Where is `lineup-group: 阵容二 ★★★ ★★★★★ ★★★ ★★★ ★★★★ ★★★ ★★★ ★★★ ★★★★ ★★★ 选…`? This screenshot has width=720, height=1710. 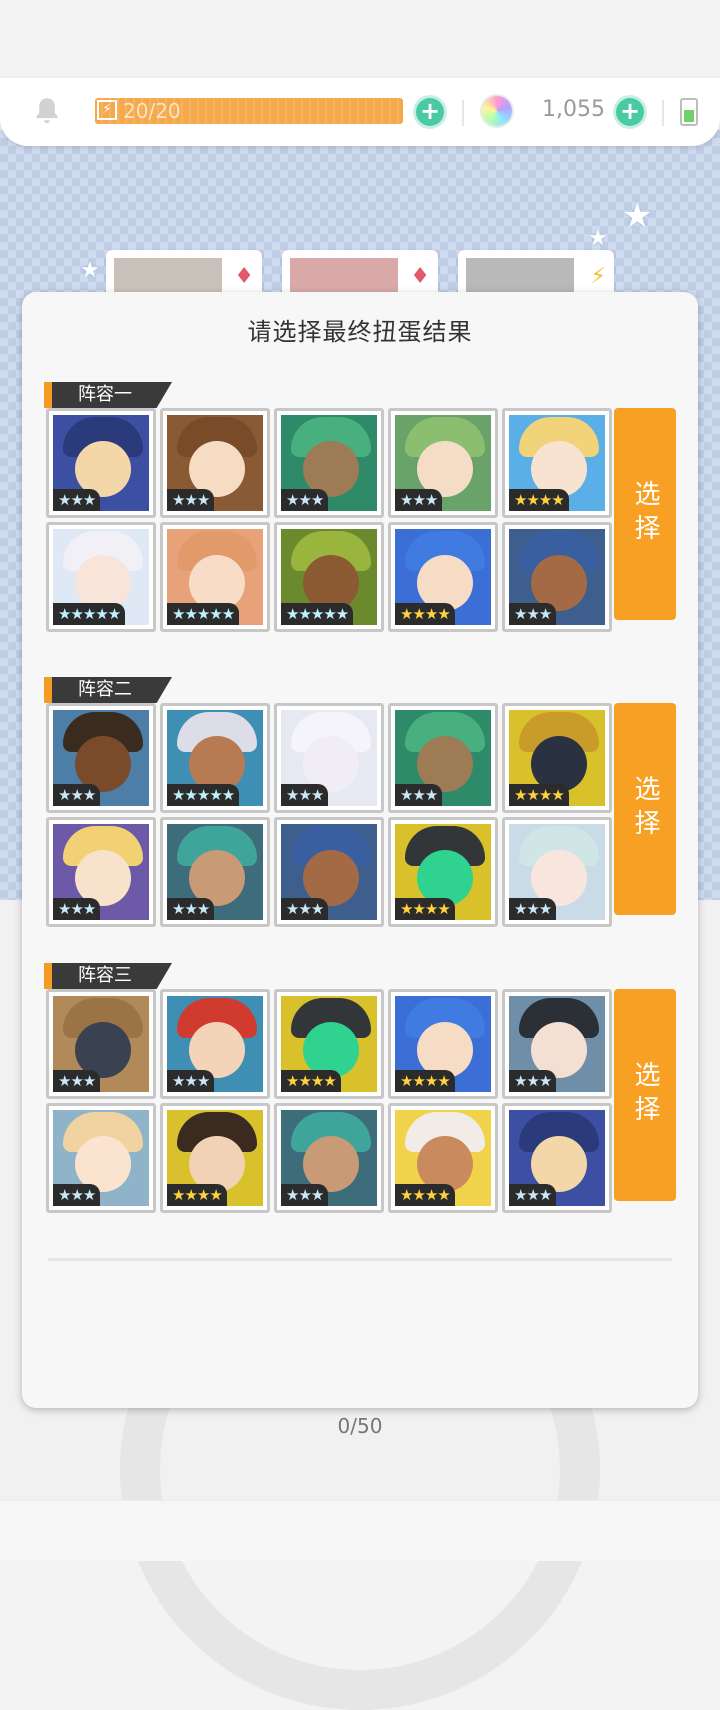 lineup-group: 阵容二 ★★★ ★★★★★ ★★★ ★★★ ★★★★ ★★★ ★★★ ★★★ ★★★★ ★★★ 选… is located at coordinates (360, 802).